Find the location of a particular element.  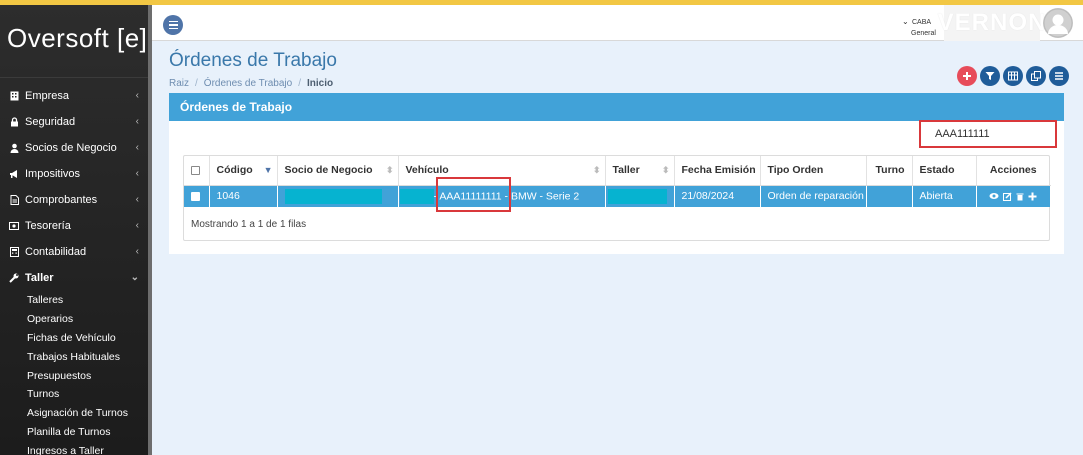

column-header-taller: Taller ⬍ is located at coordinates (640, 171).